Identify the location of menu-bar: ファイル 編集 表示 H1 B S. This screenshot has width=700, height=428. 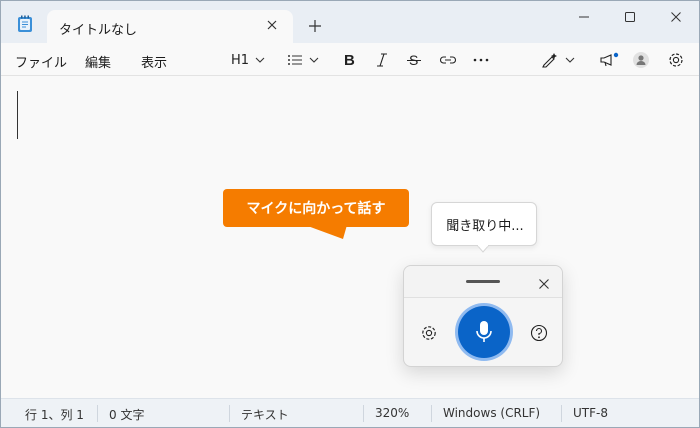
(350, 60).